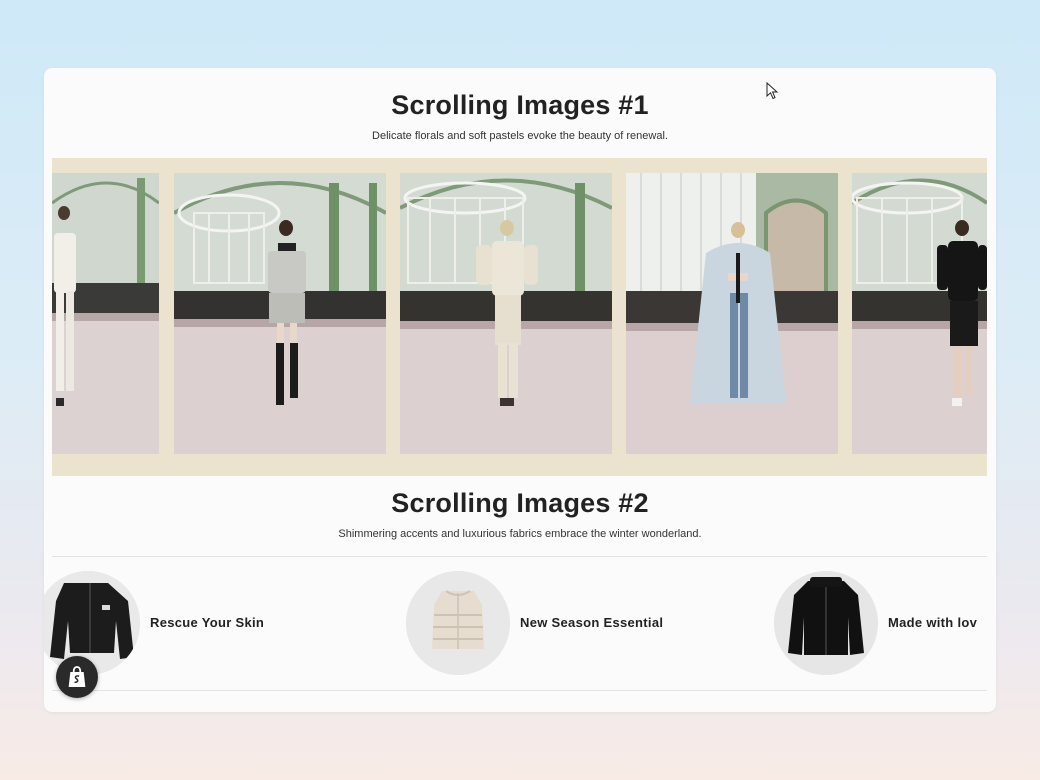 This screenshot has width=1040, height=780. What do you see at coordinates (773, 90) in the screenshot?
I see `mouse-pointer-icon` at bounding box center [773, 90].